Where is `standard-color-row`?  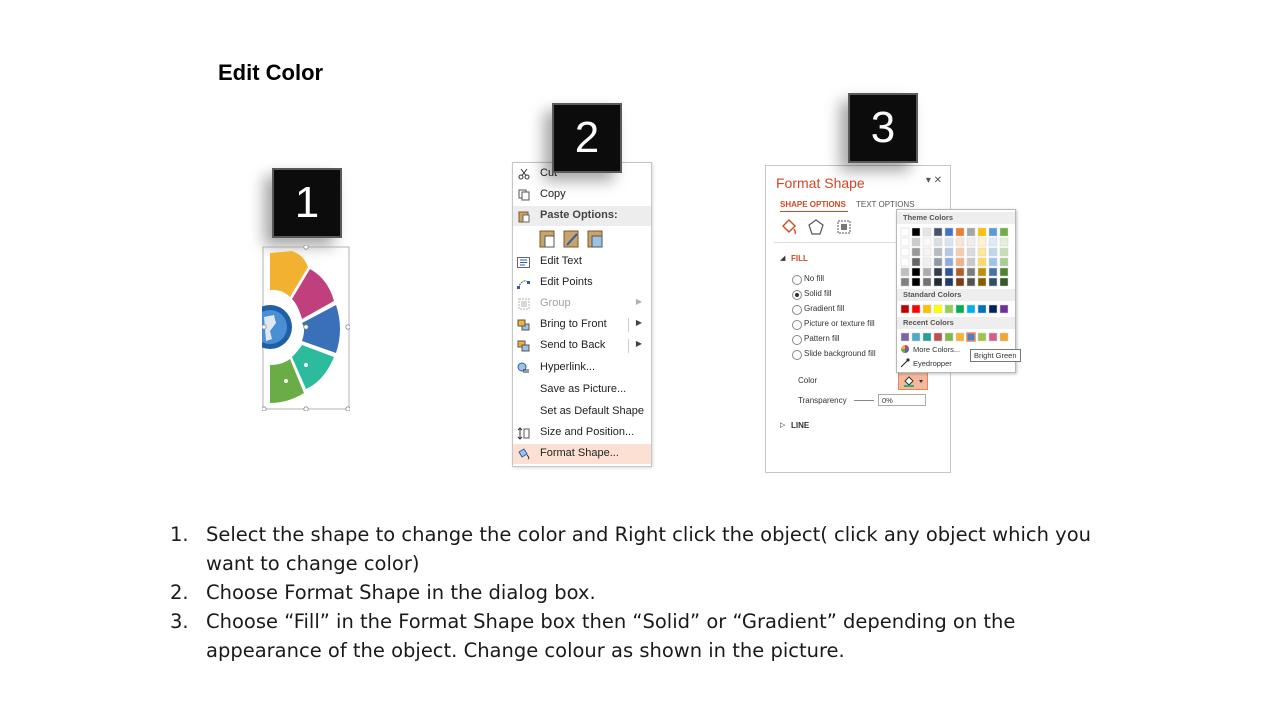
standard-color-row is located at coordinates (956, 309).